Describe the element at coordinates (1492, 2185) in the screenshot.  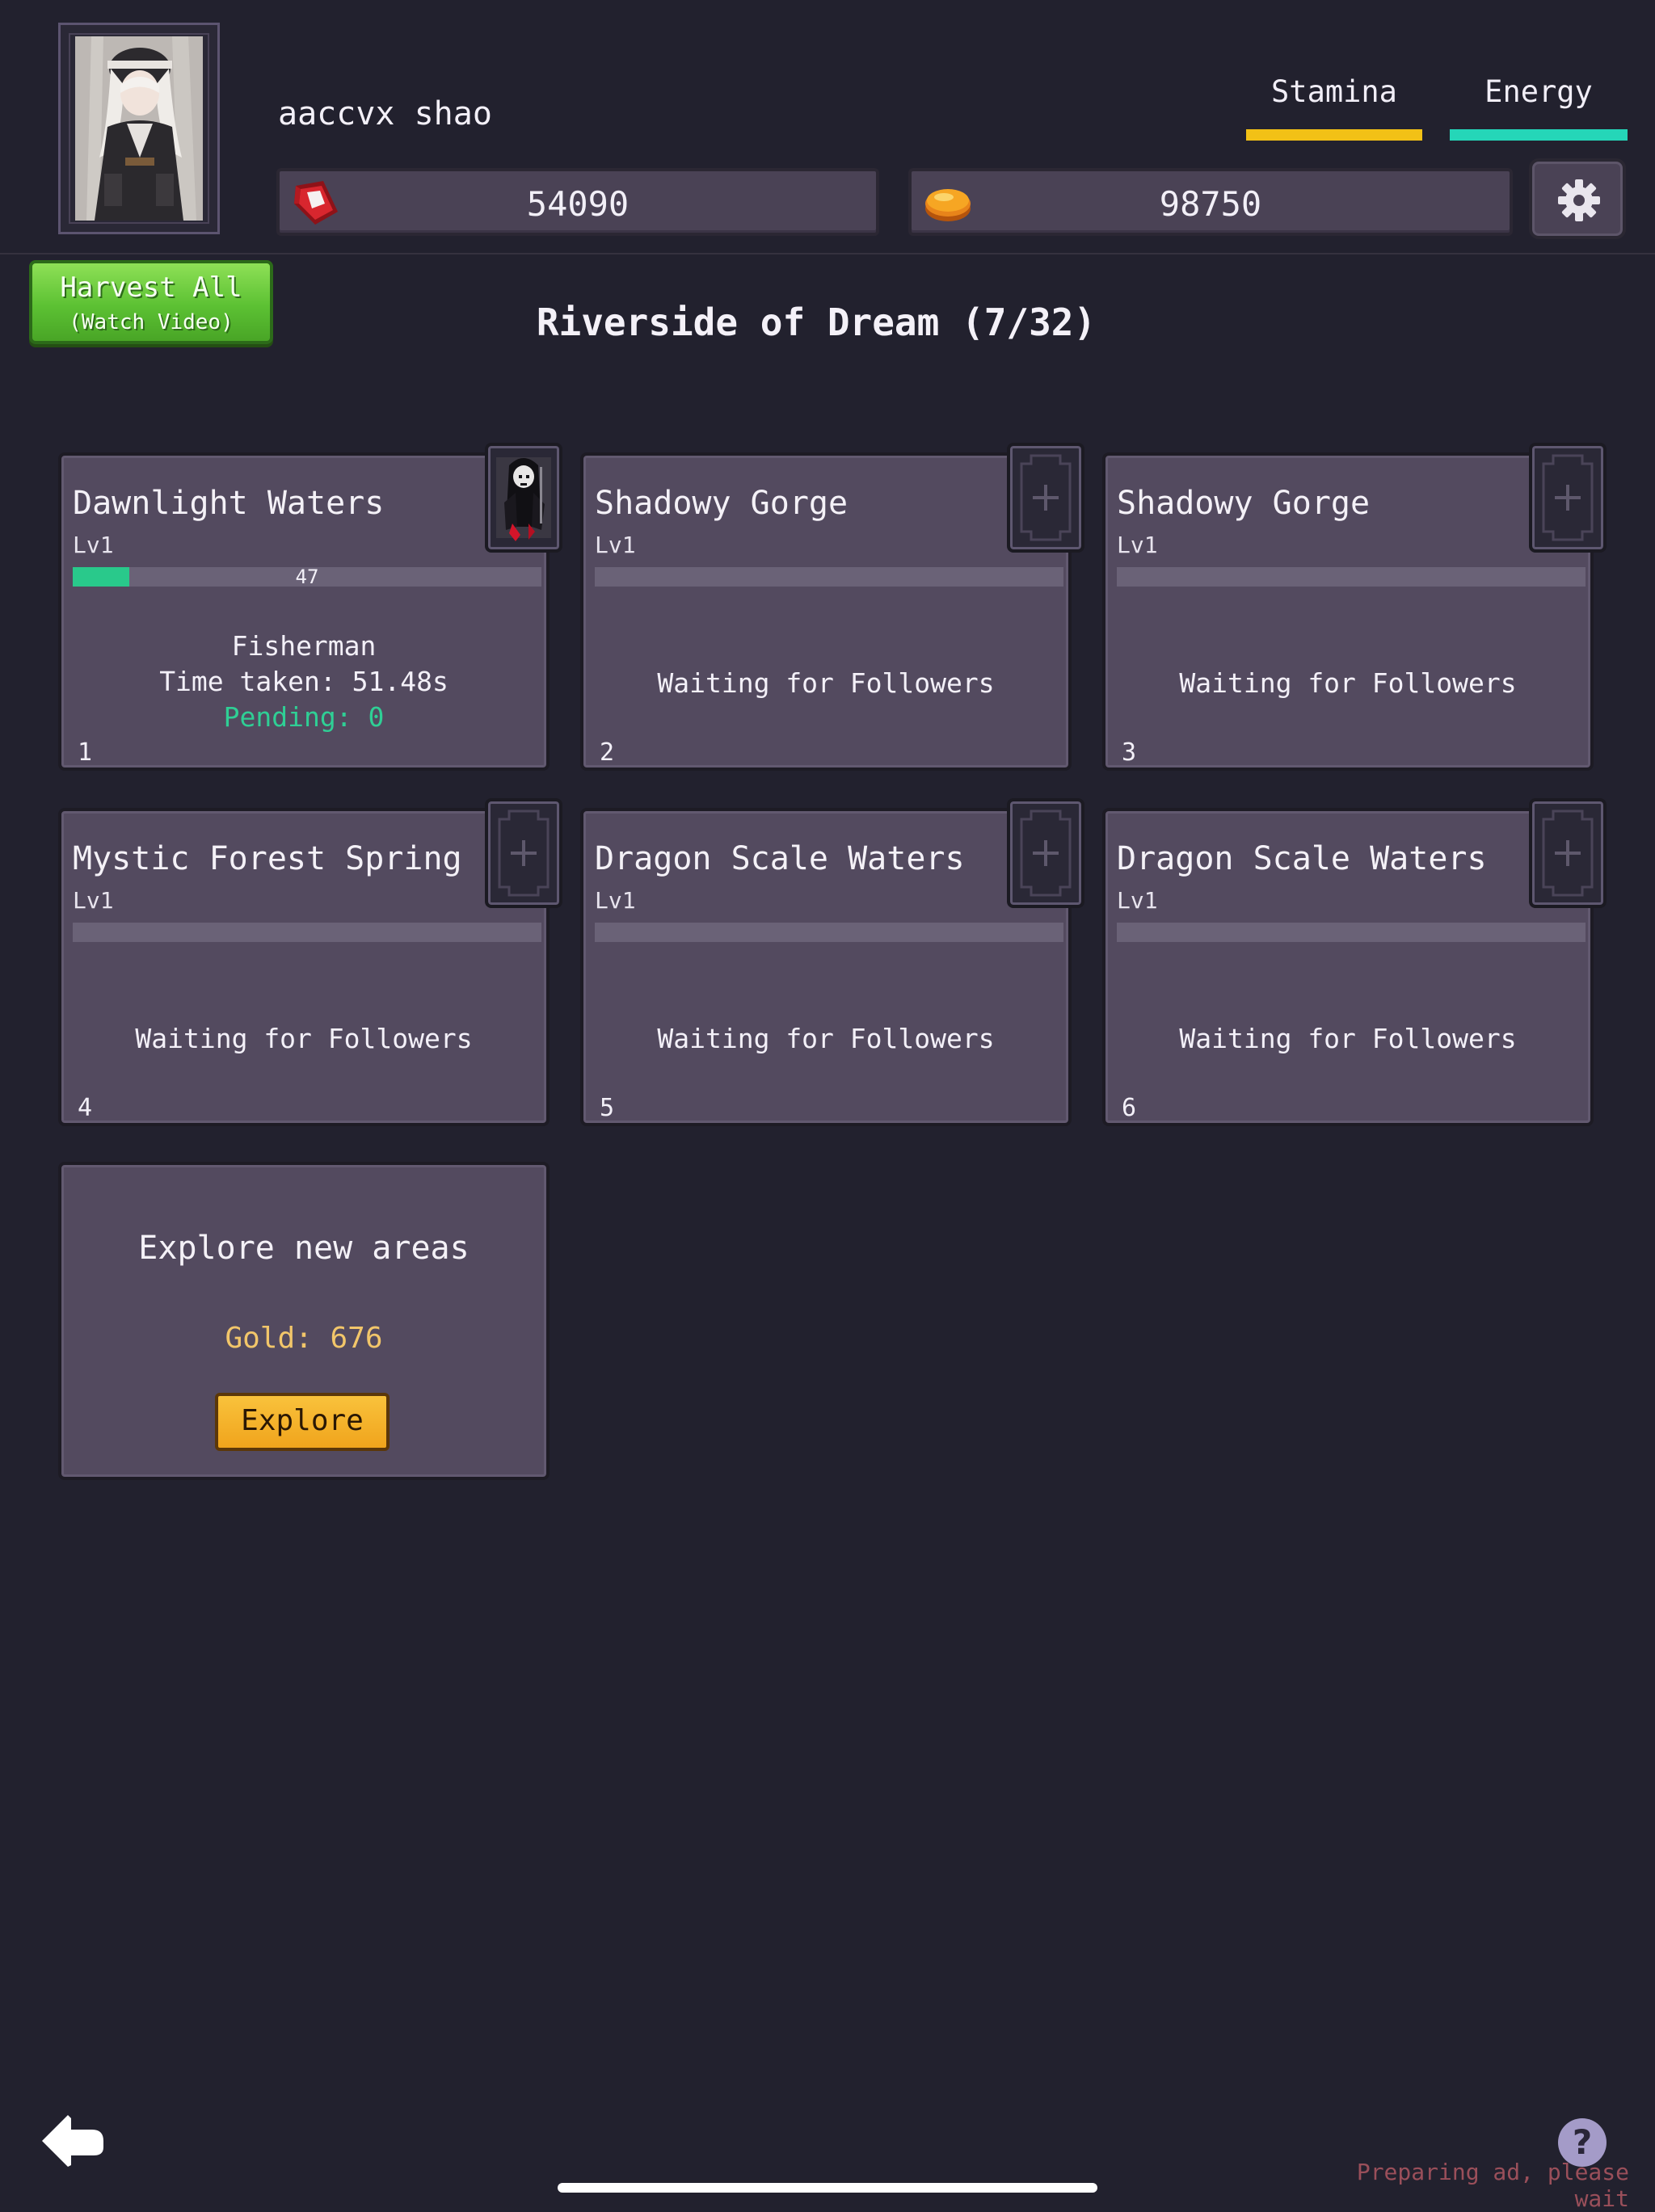
I see `ad-status-text: Preparing ad, please wait` at that location.